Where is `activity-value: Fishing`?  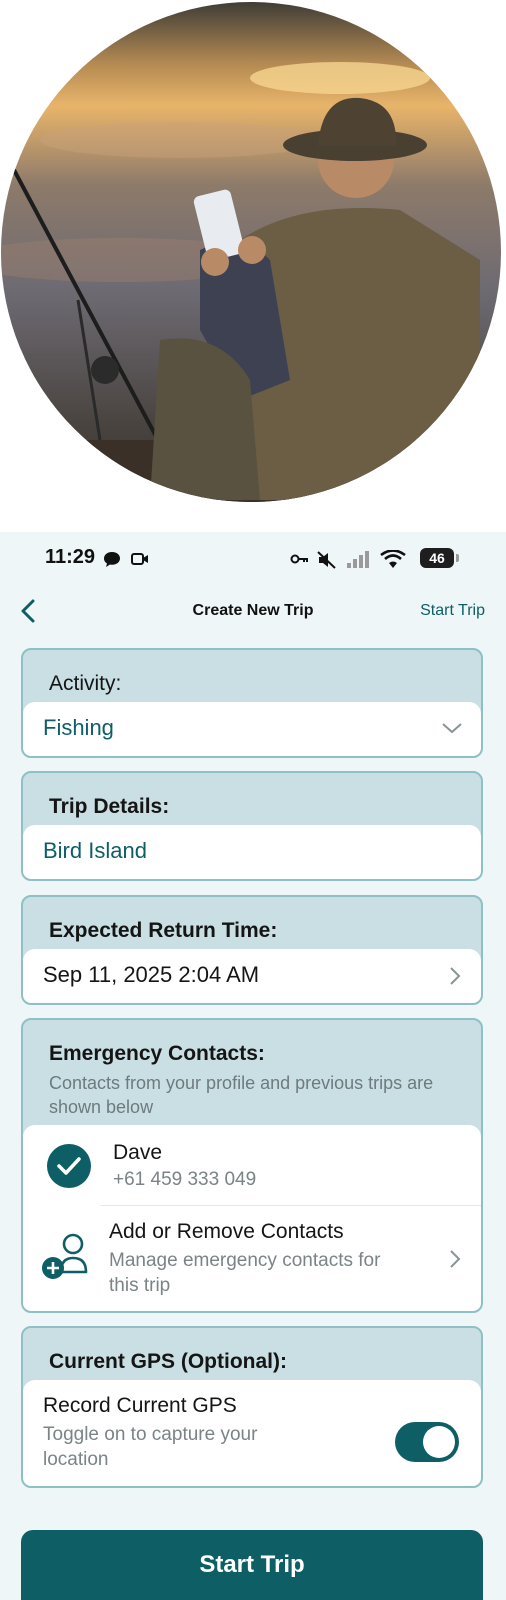 activity-value: Fishing is located at coordinates (78, 727).